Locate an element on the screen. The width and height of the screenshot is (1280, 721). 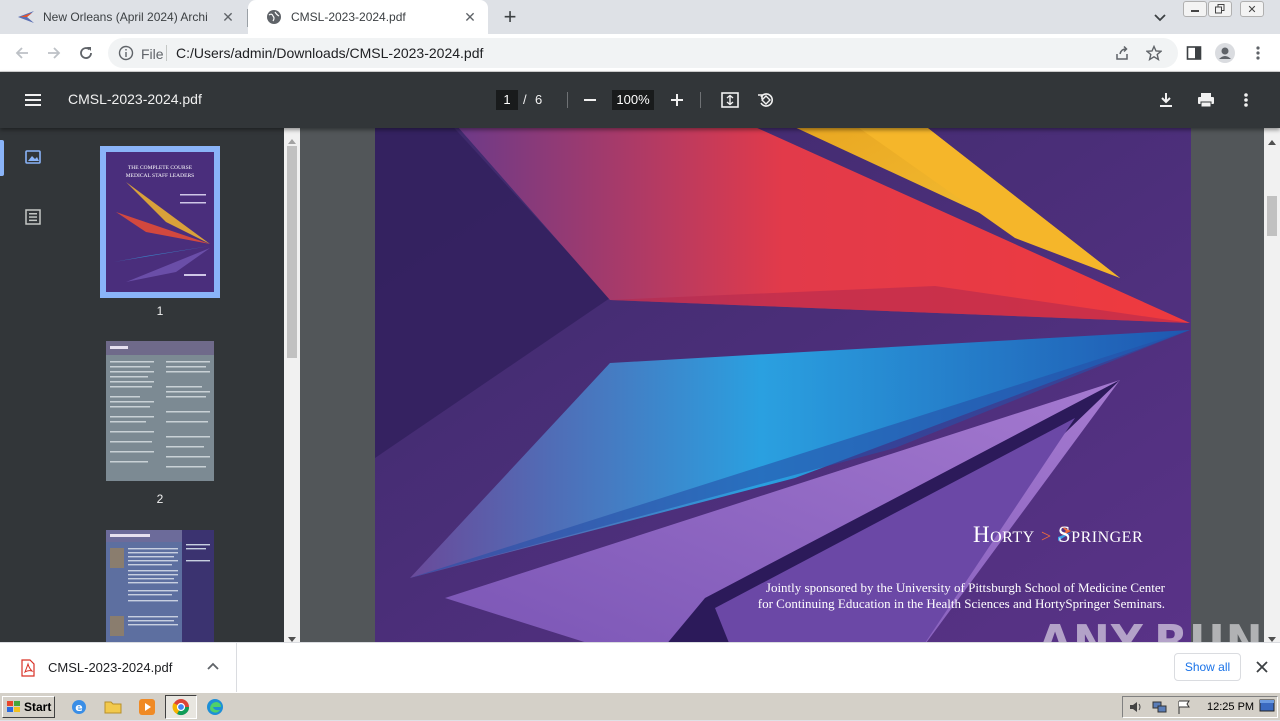
page-total: 6 is located at coordinates (539, 99).